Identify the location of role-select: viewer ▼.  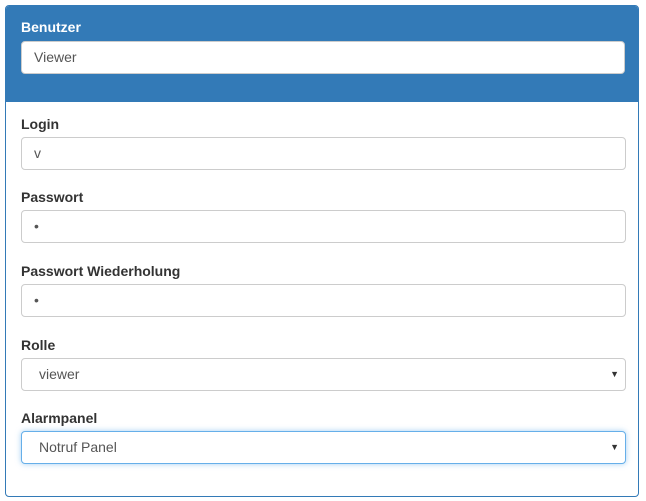
(323, 374).